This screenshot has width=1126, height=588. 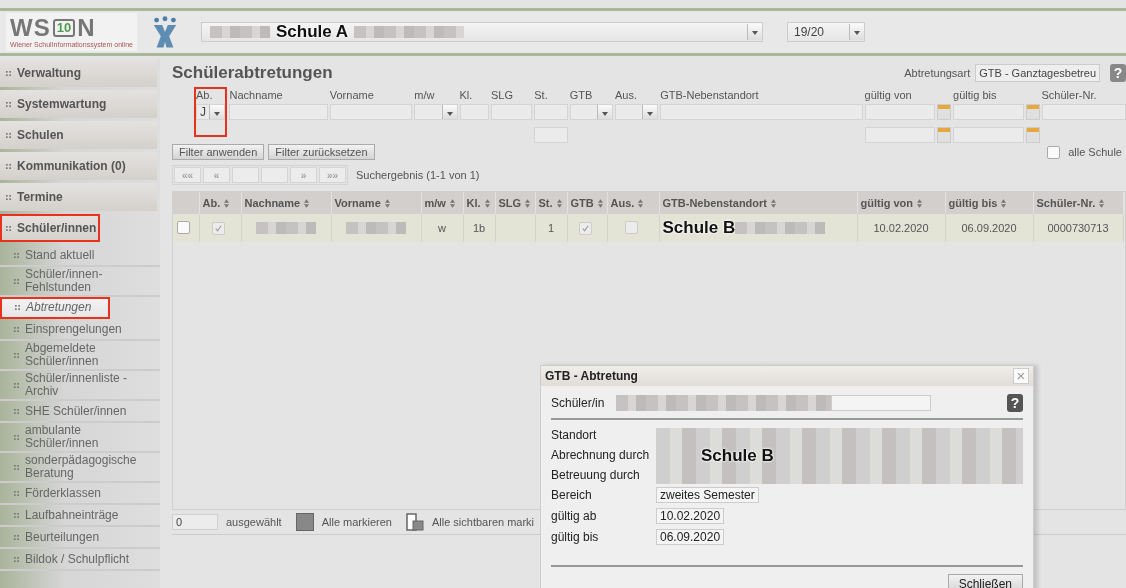 I want to click on year-select: 19/20, so click(x=825, y=32).